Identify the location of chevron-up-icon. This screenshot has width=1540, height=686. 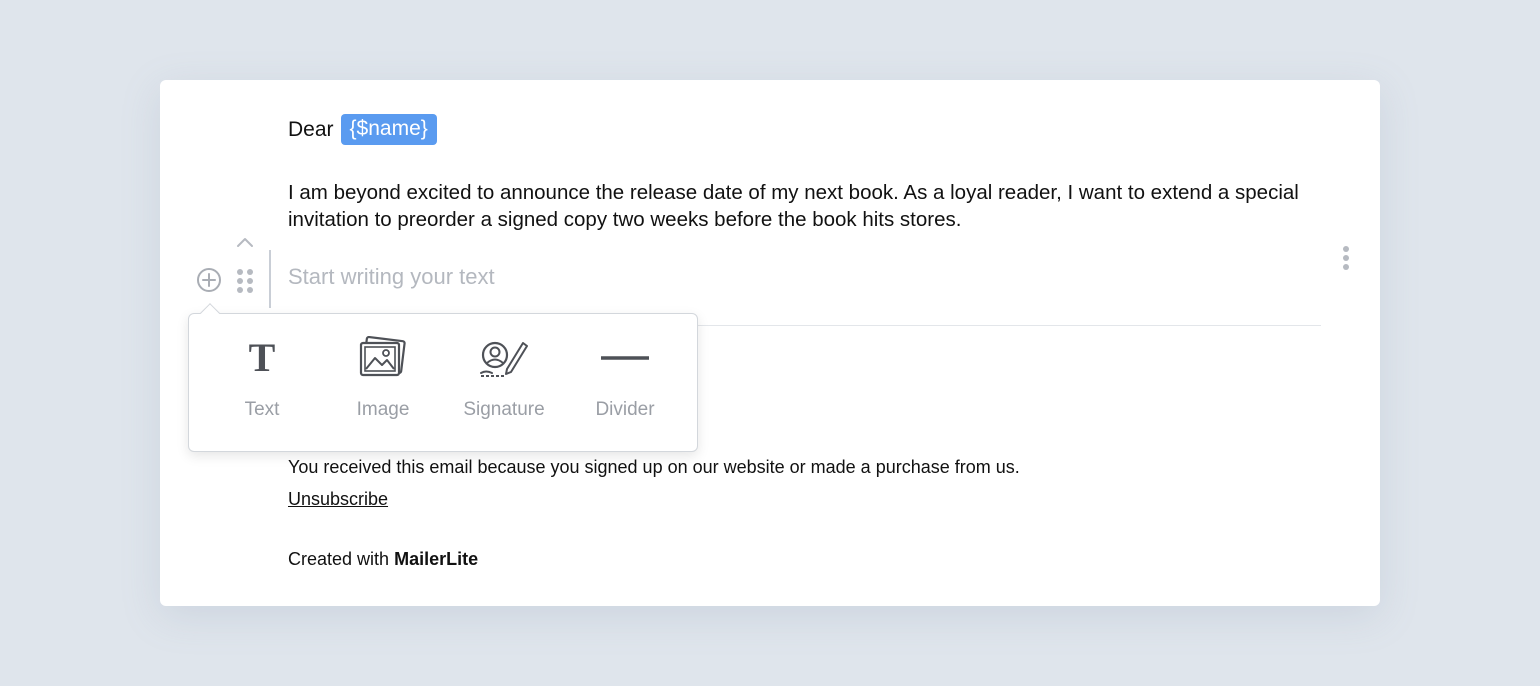
(245, 242).